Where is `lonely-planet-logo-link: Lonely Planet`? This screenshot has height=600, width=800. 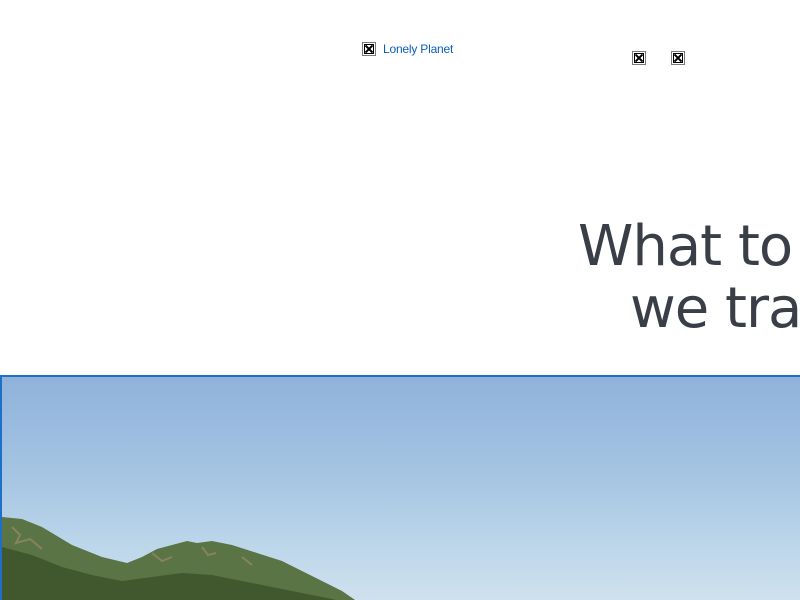 lonely-planet-logo-link: Lonely Planet is located at coordinates (407, 49).